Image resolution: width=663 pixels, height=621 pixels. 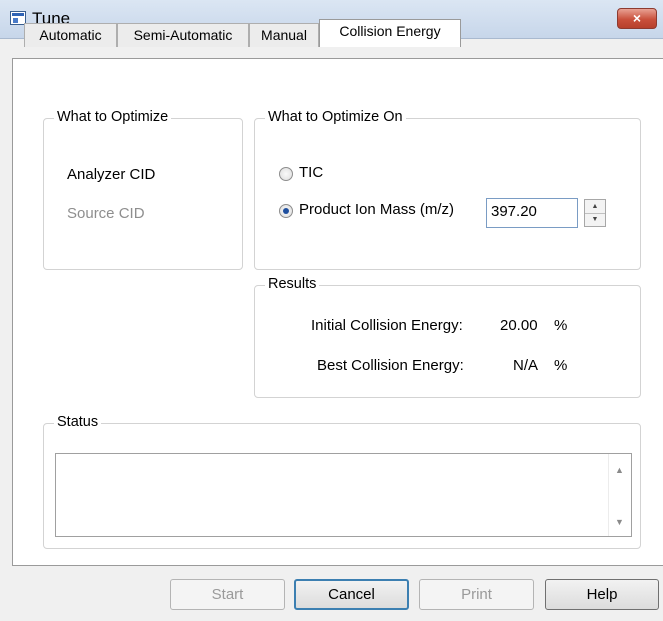 I want to click on initial-collision-energy-label: Initial Collision Energy:, so click(x=387, y=325).